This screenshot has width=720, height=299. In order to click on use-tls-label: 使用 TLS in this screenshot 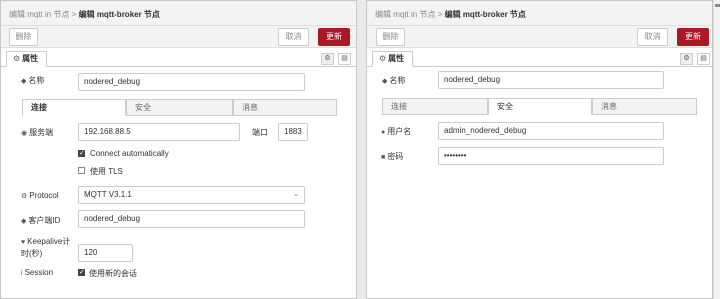, I will do `click(106, 171)`.